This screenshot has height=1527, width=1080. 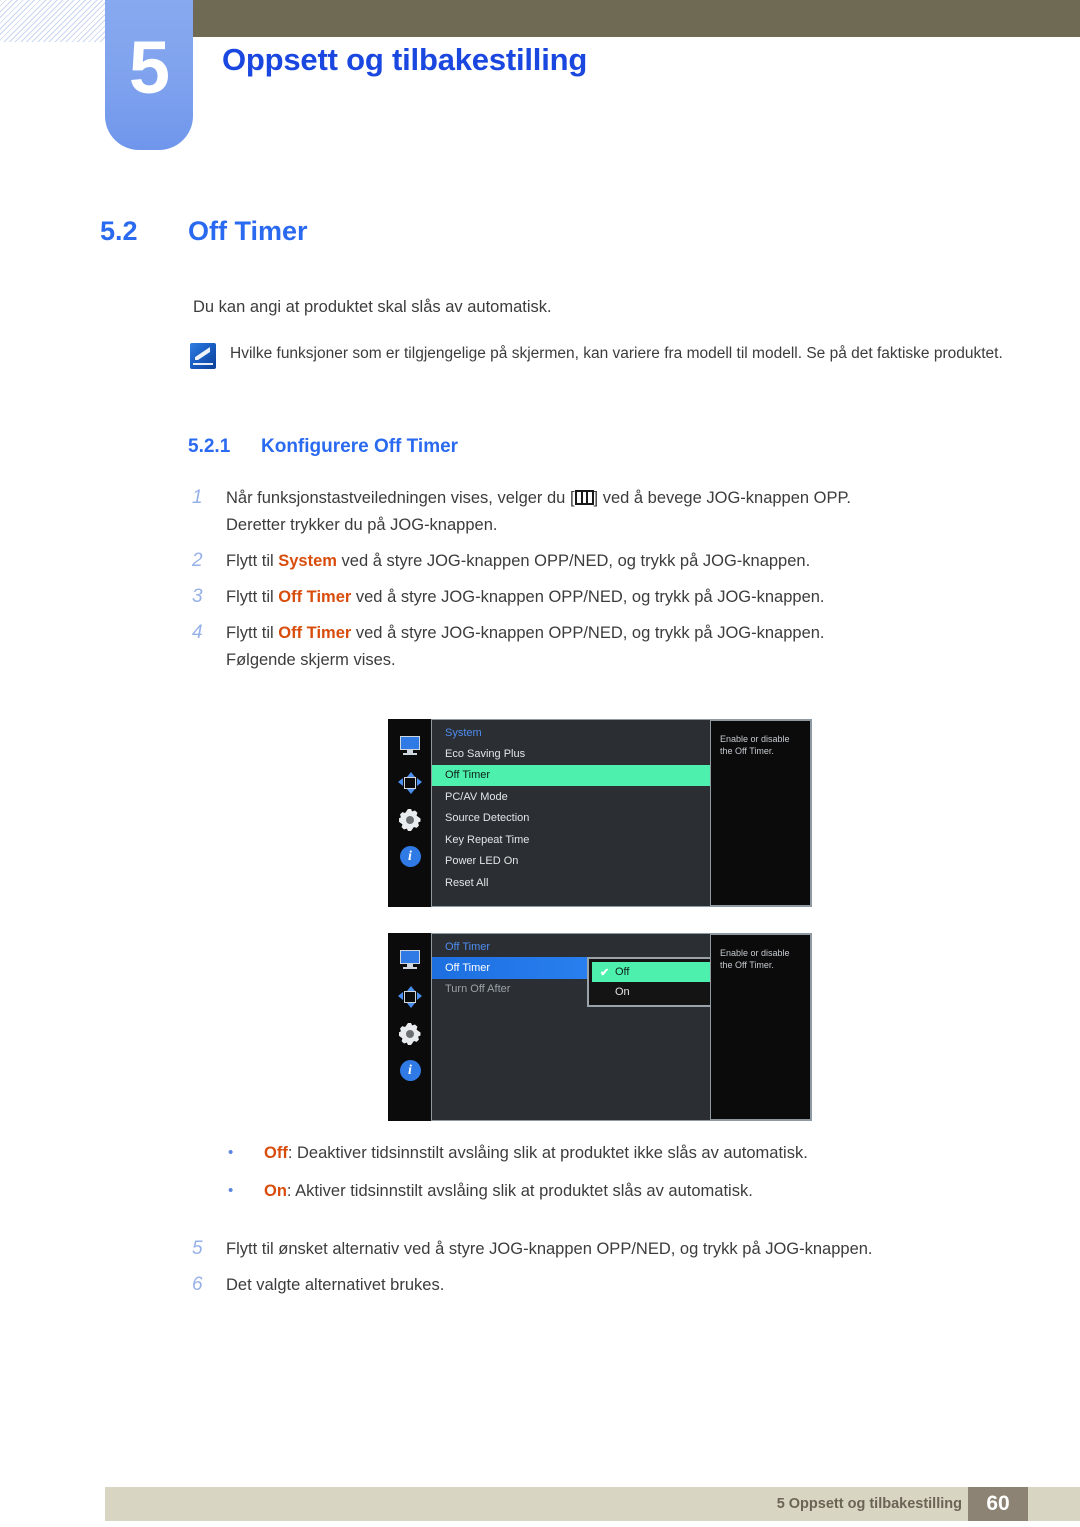 What do you see at coordinates (248, 231) in the screenshot?
I see `section-title: Off Timer` at bounding box center [248, 231].